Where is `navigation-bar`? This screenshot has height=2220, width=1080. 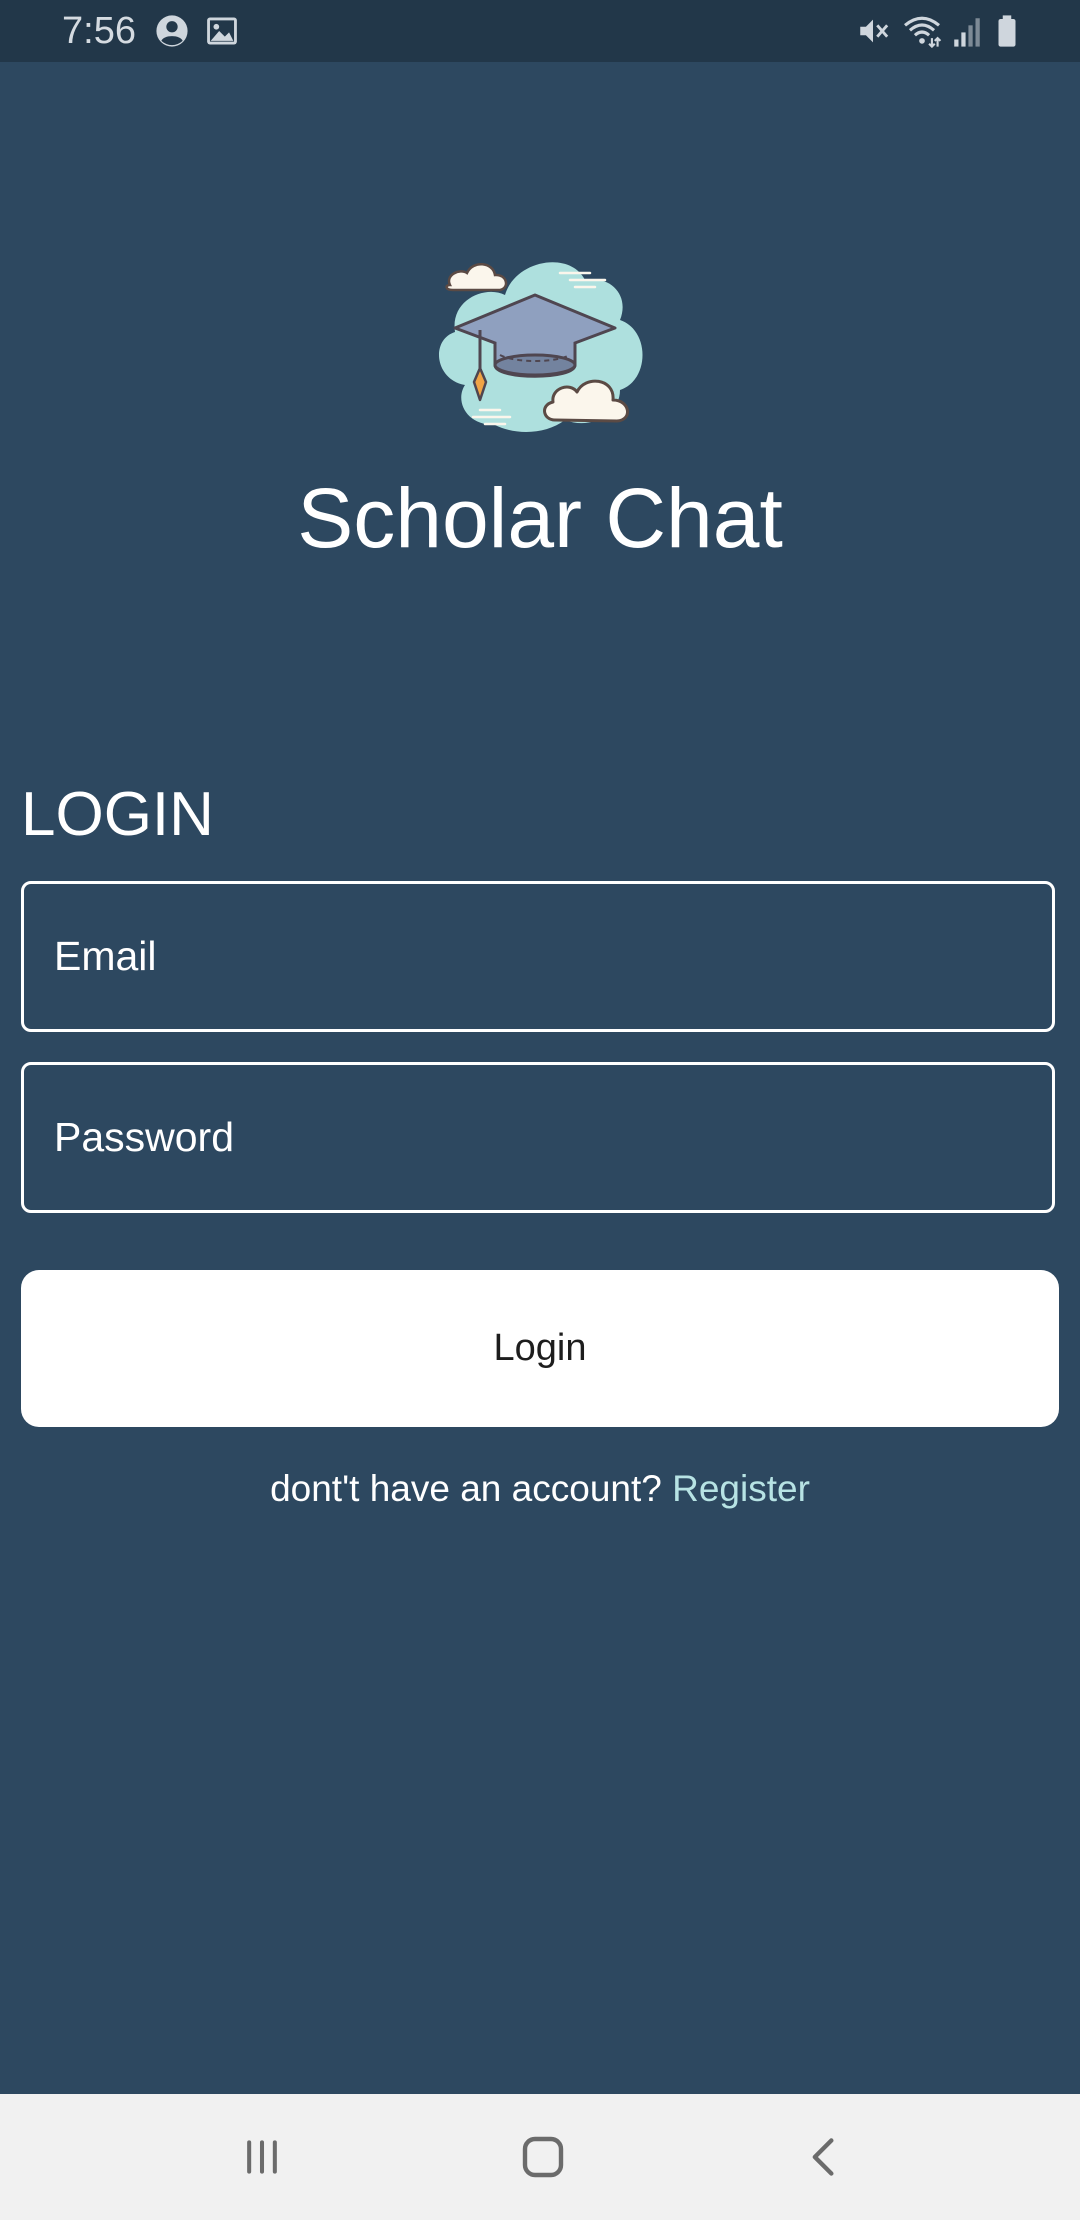 navigation-bar is located at coordinates (540, 2157).